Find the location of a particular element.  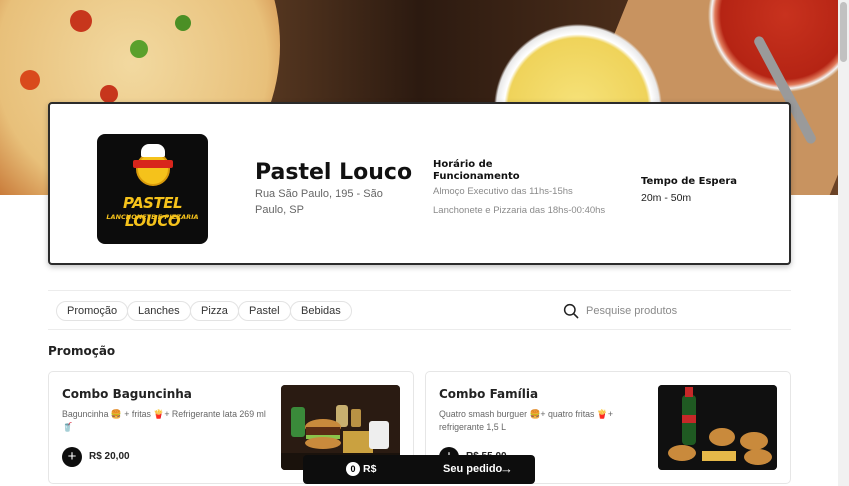

product-price: R$ 20,00 is located at coordinates (109, 456).